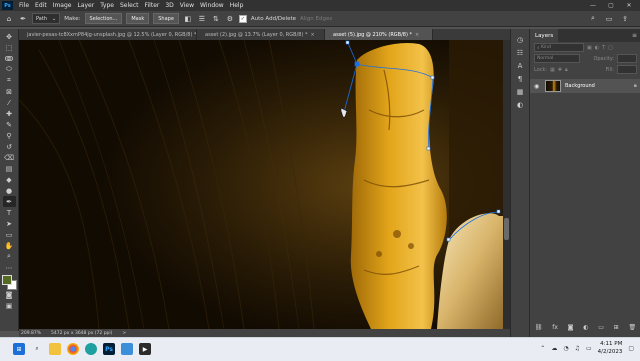 The height and width of the screenshot is (361, 640). Describe the element at coordinates (9, 58) in the screenshot. I see `lasso-tool-icon: ↂ` at that location.